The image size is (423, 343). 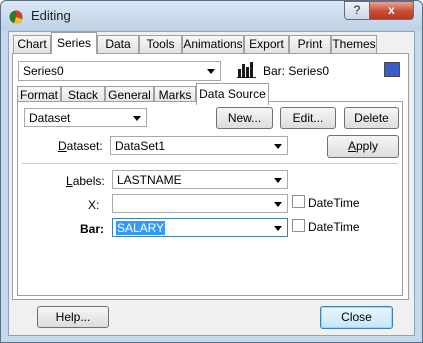 I want to click on tab-series: Series, so click(x=74, y=43).